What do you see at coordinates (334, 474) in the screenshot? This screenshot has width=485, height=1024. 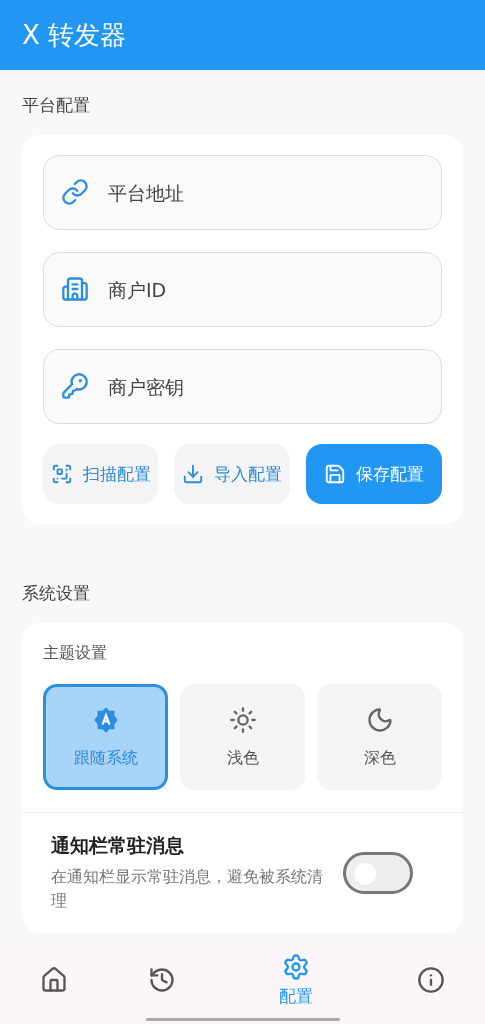 I see `save-icon` at bounding box center [334, 474].